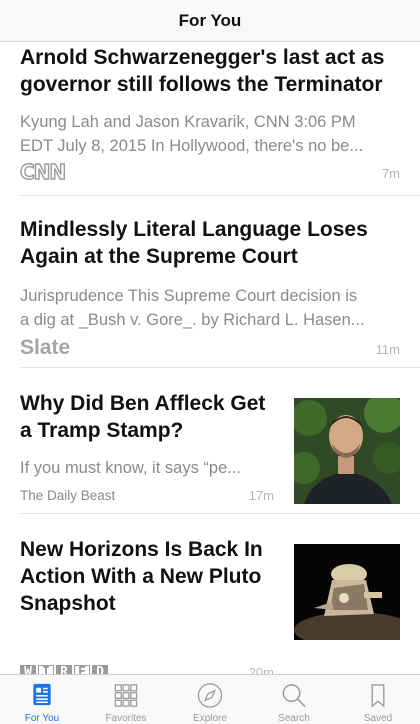 The height and width of the screenshot is (724, 420). Describe the element at coordinates (387, 349) in the screenshot. I see `article-timestamp: 11m` at that location.